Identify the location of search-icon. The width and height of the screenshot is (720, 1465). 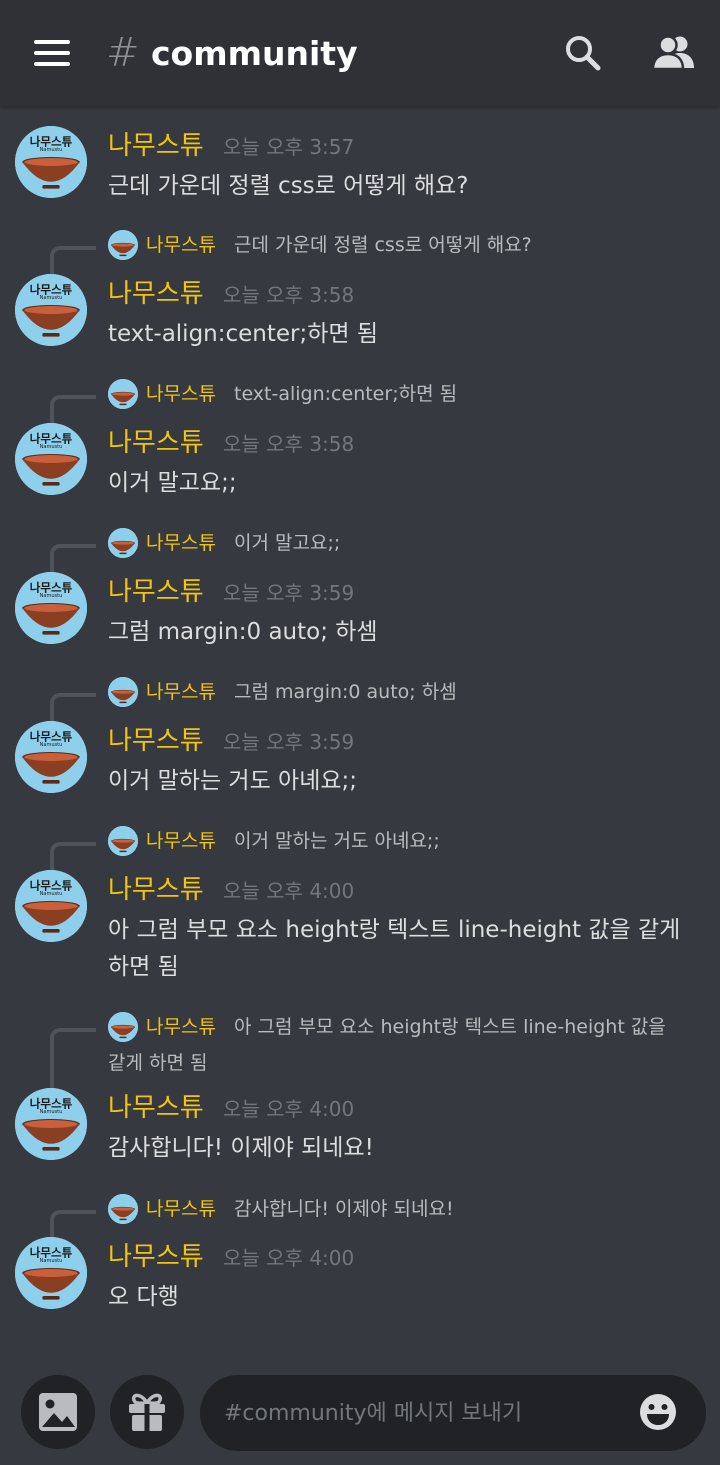
(583, 53).